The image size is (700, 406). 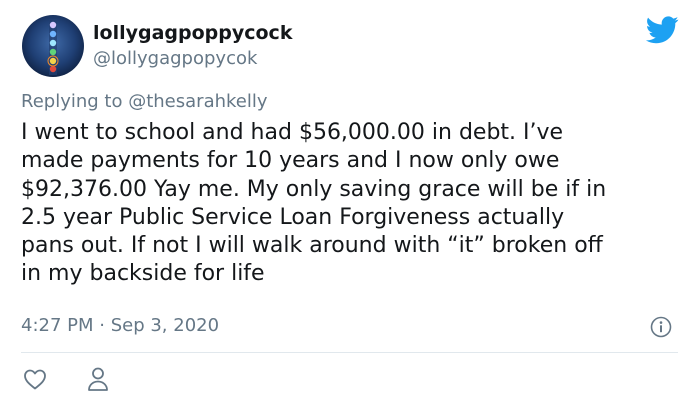 What do you see at coordinates (120, 325) in the screenshot?
I see `tweet-timestamp: 4:27 PM · Sep 3, 2020` at bounding box center [120, 325].